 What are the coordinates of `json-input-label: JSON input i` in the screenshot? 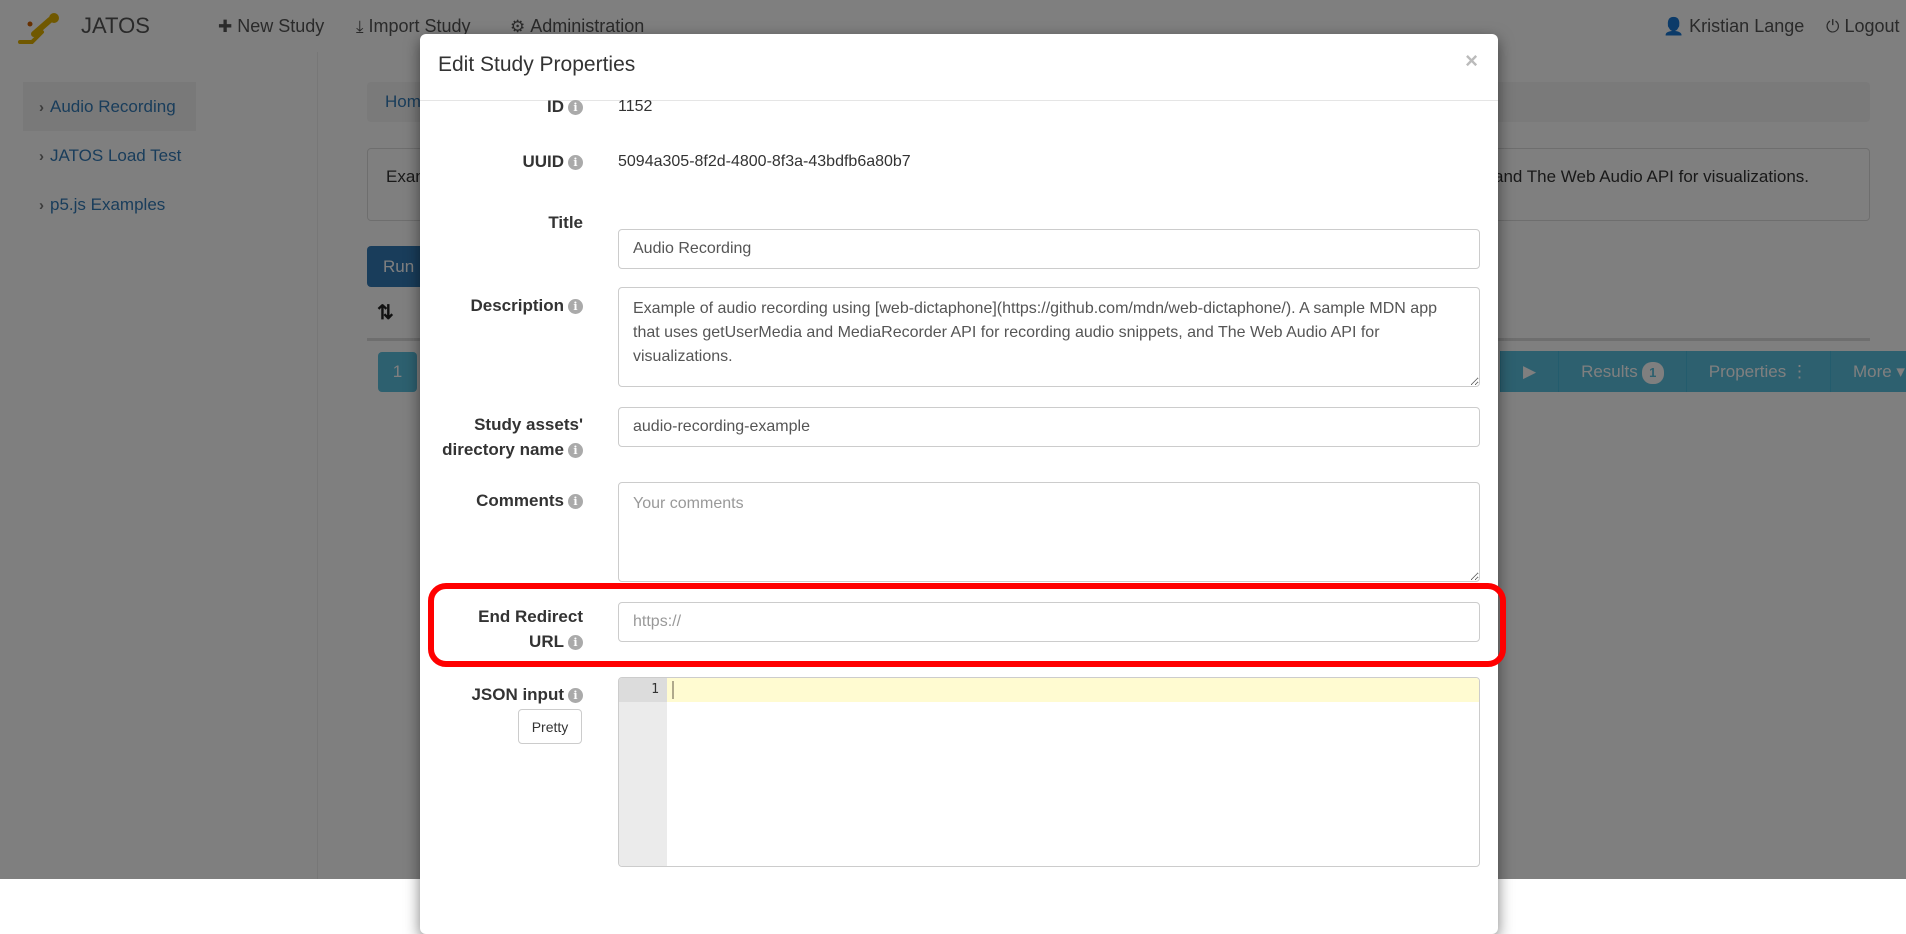 It's located at (501, 694).